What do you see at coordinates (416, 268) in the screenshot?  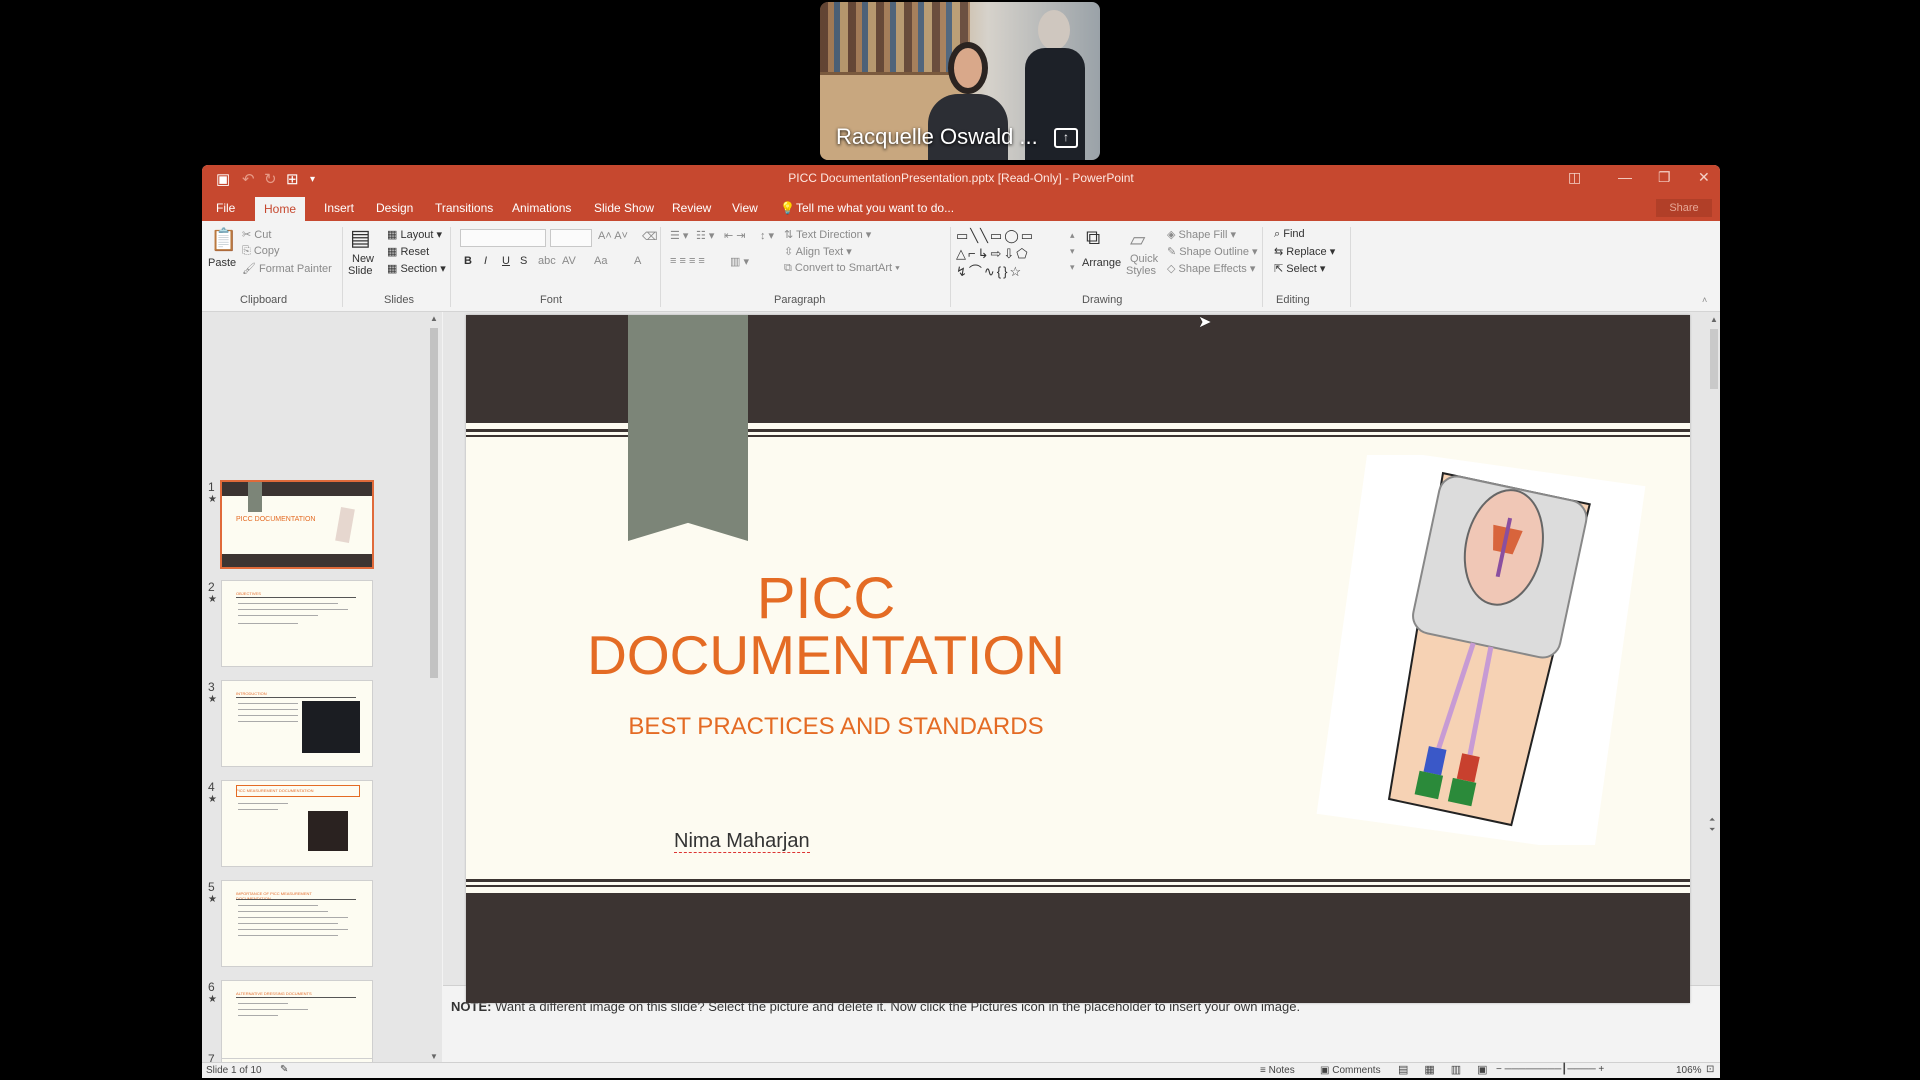 I see `section-button: ▦ Section ▾` at bounding box center [416, 268].